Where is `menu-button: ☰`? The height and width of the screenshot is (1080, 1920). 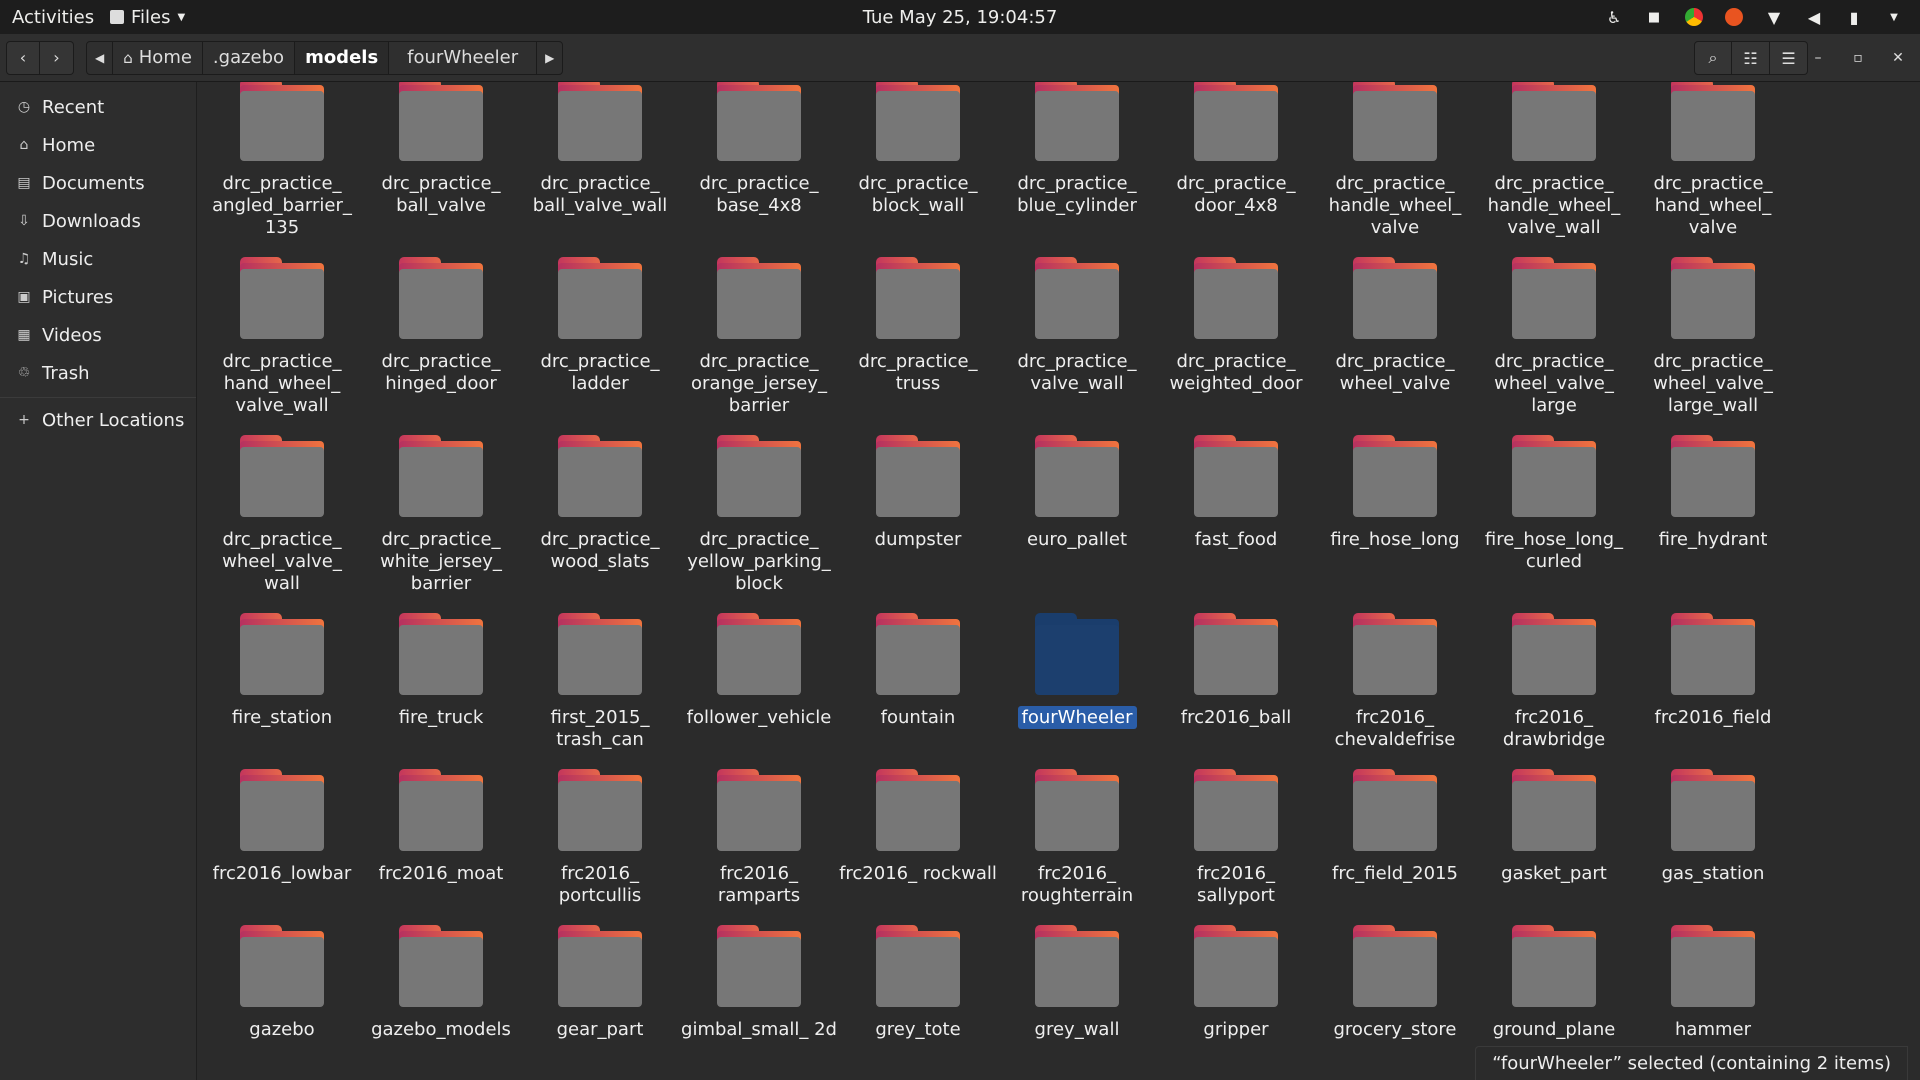 menu-button: ☰ is located at coordinates (1789, 58).